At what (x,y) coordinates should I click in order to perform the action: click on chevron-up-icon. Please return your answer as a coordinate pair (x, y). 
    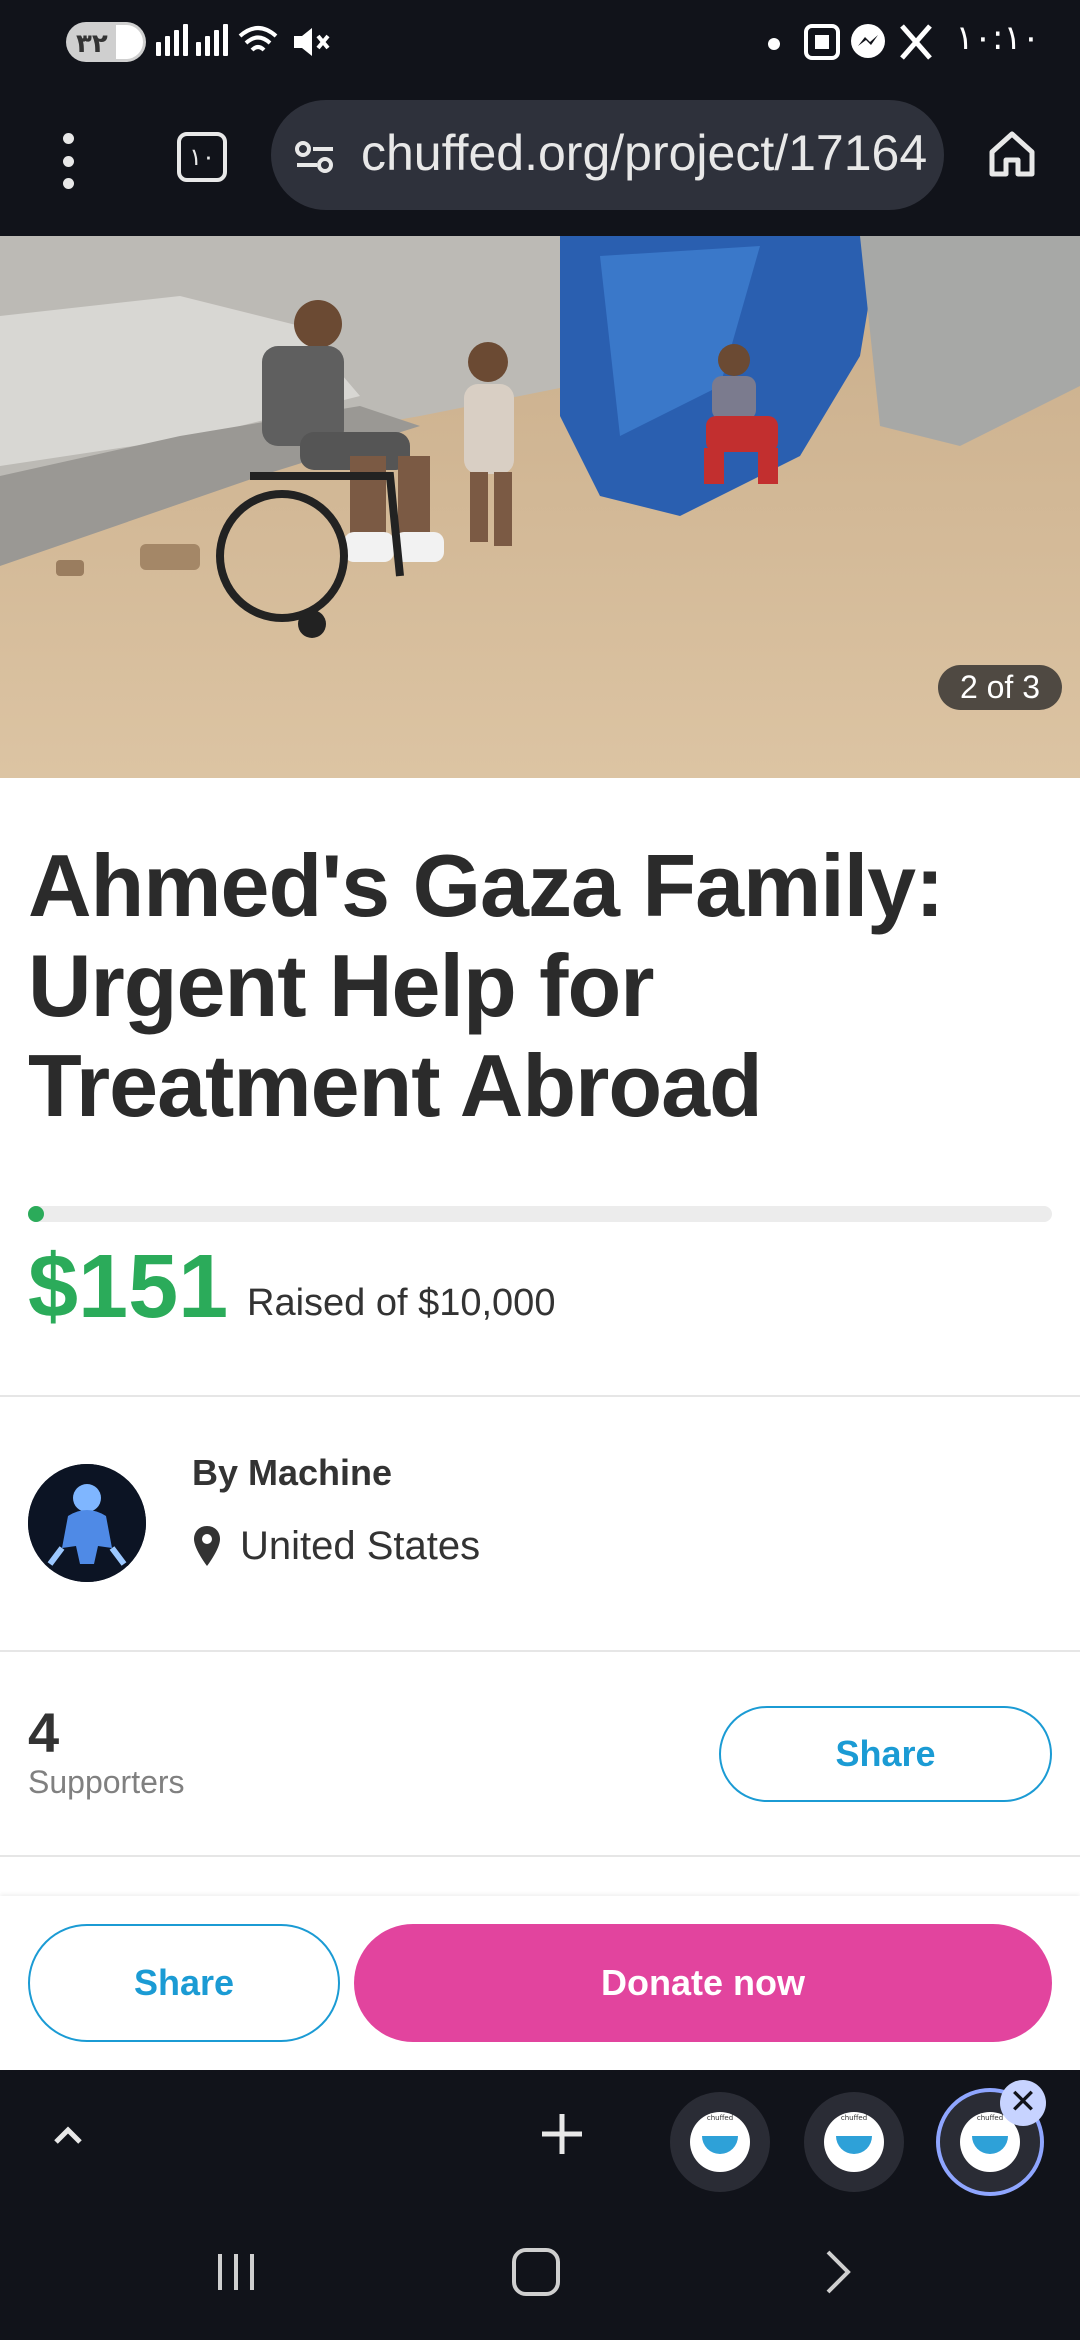
    Looking at the image, I should click on (68, 2134).